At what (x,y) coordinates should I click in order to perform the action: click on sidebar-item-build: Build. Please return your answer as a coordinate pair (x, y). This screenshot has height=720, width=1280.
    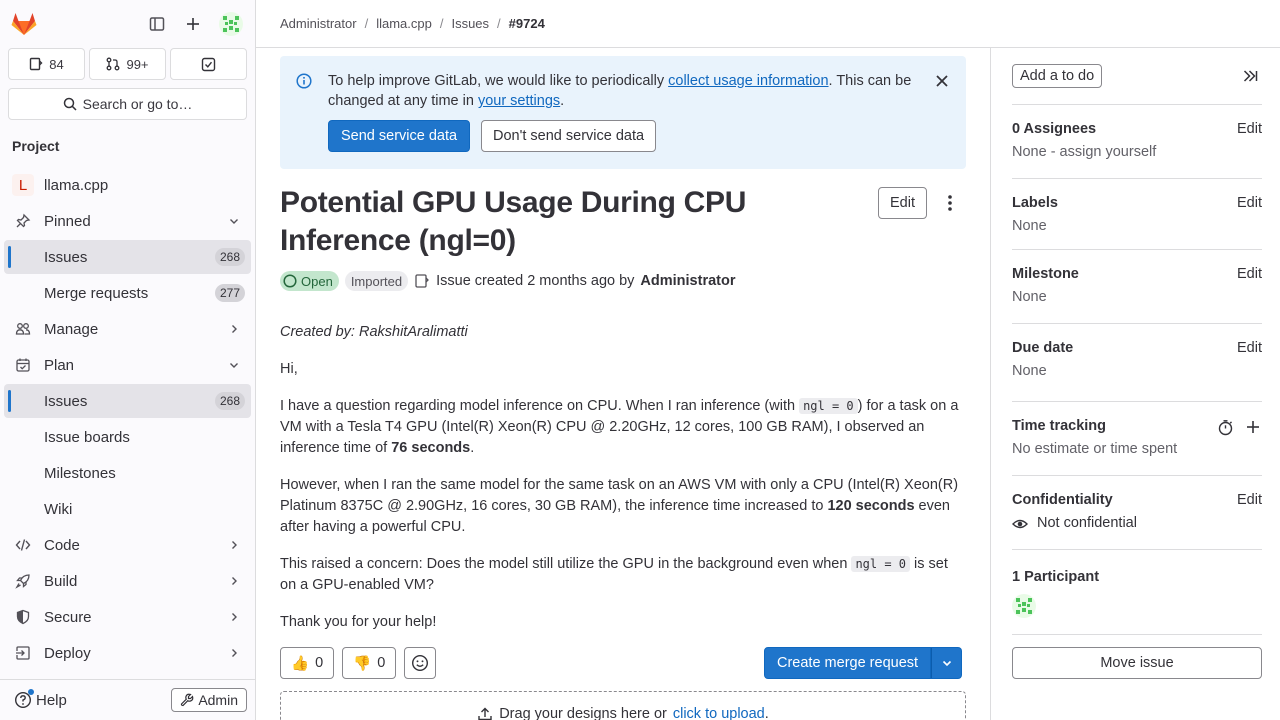
    Looking at the image, I should click on (127, 581).